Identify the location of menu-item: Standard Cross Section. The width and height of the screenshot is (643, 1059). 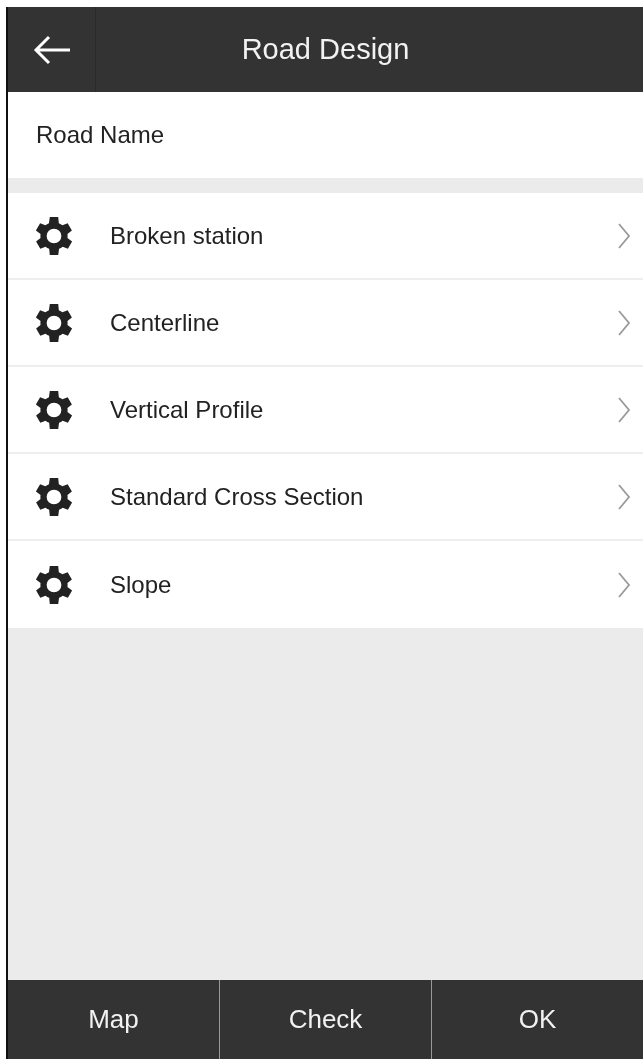
(325, 497).